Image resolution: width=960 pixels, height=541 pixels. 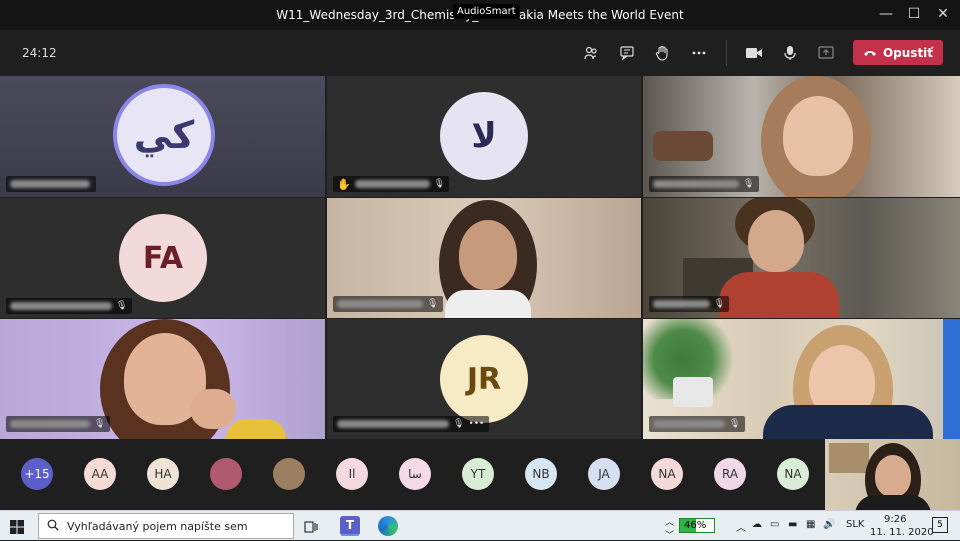 What do you see at coordinates (163, 474) in the screenshot?
I see `participant-chip: HA` at bounding box center [163, 474].